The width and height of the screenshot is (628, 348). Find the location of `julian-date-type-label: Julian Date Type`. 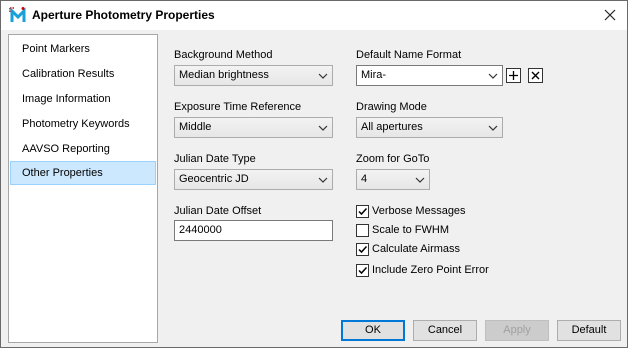

julian-date-type-label: Julian Date Type is located at coordinates (215, 159).